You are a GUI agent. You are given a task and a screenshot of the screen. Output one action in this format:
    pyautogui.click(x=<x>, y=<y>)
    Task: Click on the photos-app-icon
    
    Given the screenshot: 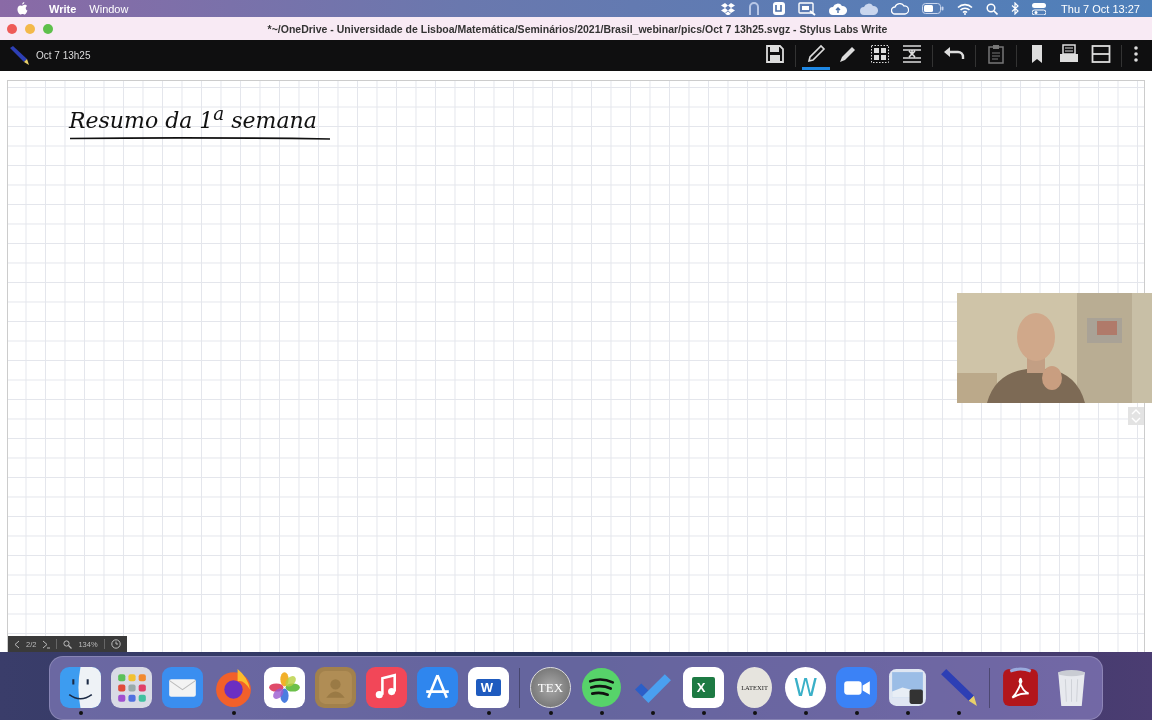 What is the action you would take?
    pyautogui.click(x=284, y=687)
    